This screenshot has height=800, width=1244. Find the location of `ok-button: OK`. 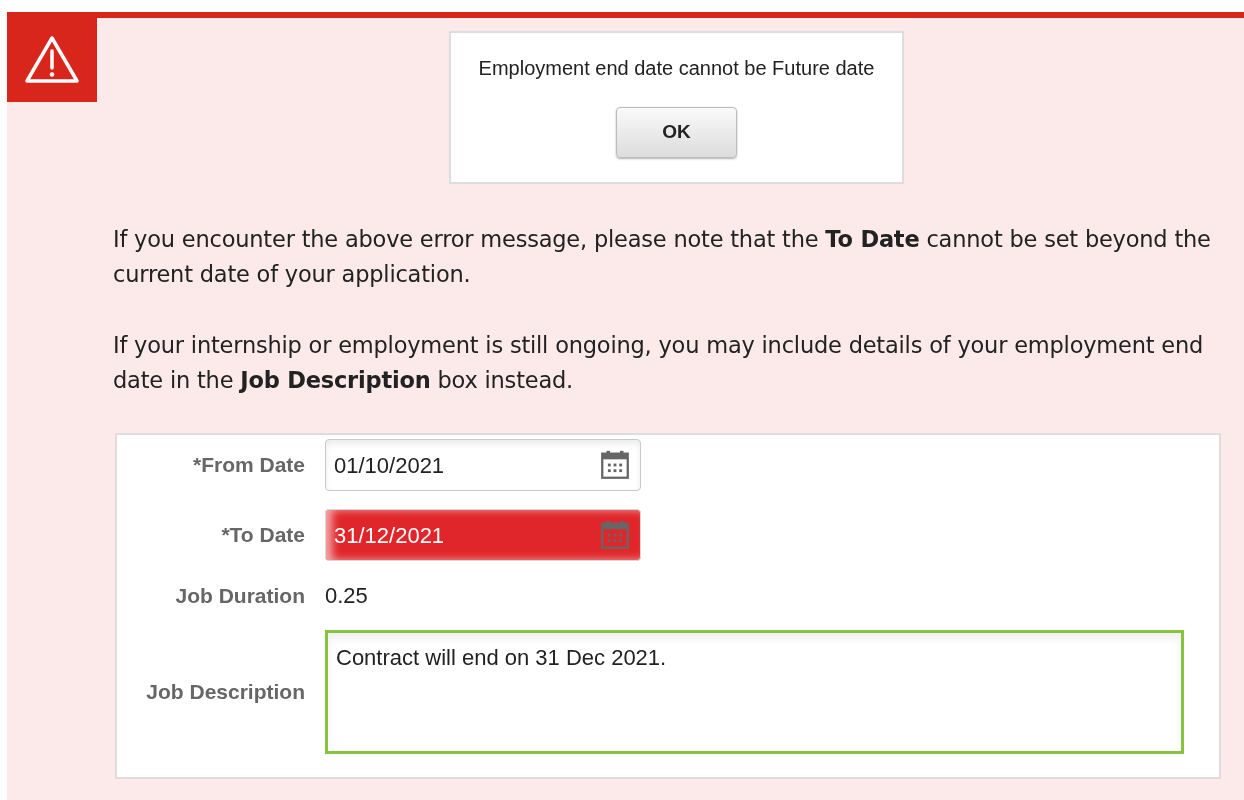

ok-button: OK is located at coordinates (676, 132).